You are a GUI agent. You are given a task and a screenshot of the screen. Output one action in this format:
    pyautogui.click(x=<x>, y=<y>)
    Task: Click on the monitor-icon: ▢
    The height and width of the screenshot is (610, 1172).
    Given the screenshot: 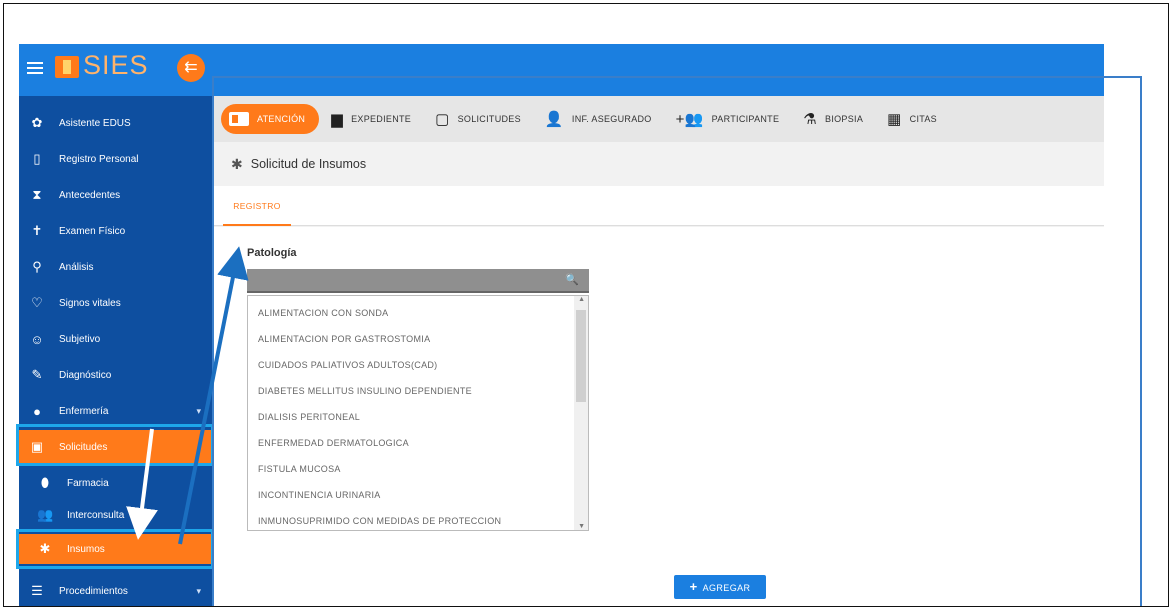 What is the action you would take?
    pyautogui.click(x=442, y=119)
    